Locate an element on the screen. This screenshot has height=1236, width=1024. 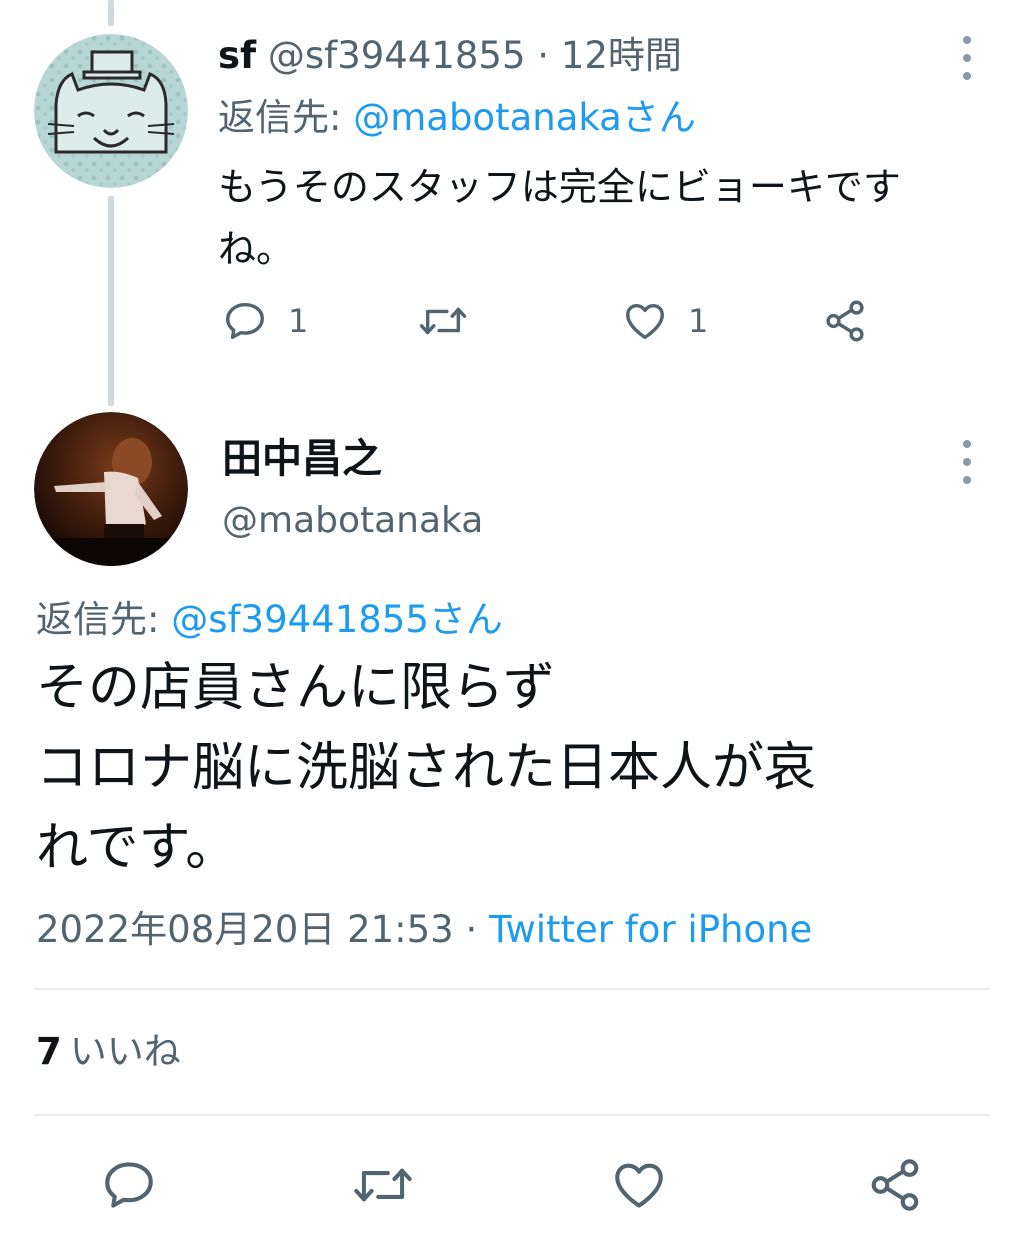
cat-with-hat-icon is located at coordinates (111, 111).